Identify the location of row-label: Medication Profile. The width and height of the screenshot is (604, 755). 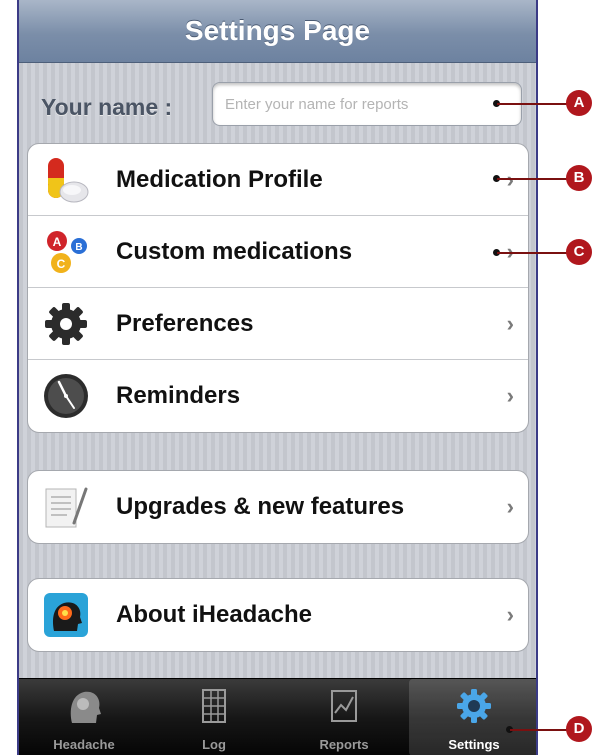
(219, 179).